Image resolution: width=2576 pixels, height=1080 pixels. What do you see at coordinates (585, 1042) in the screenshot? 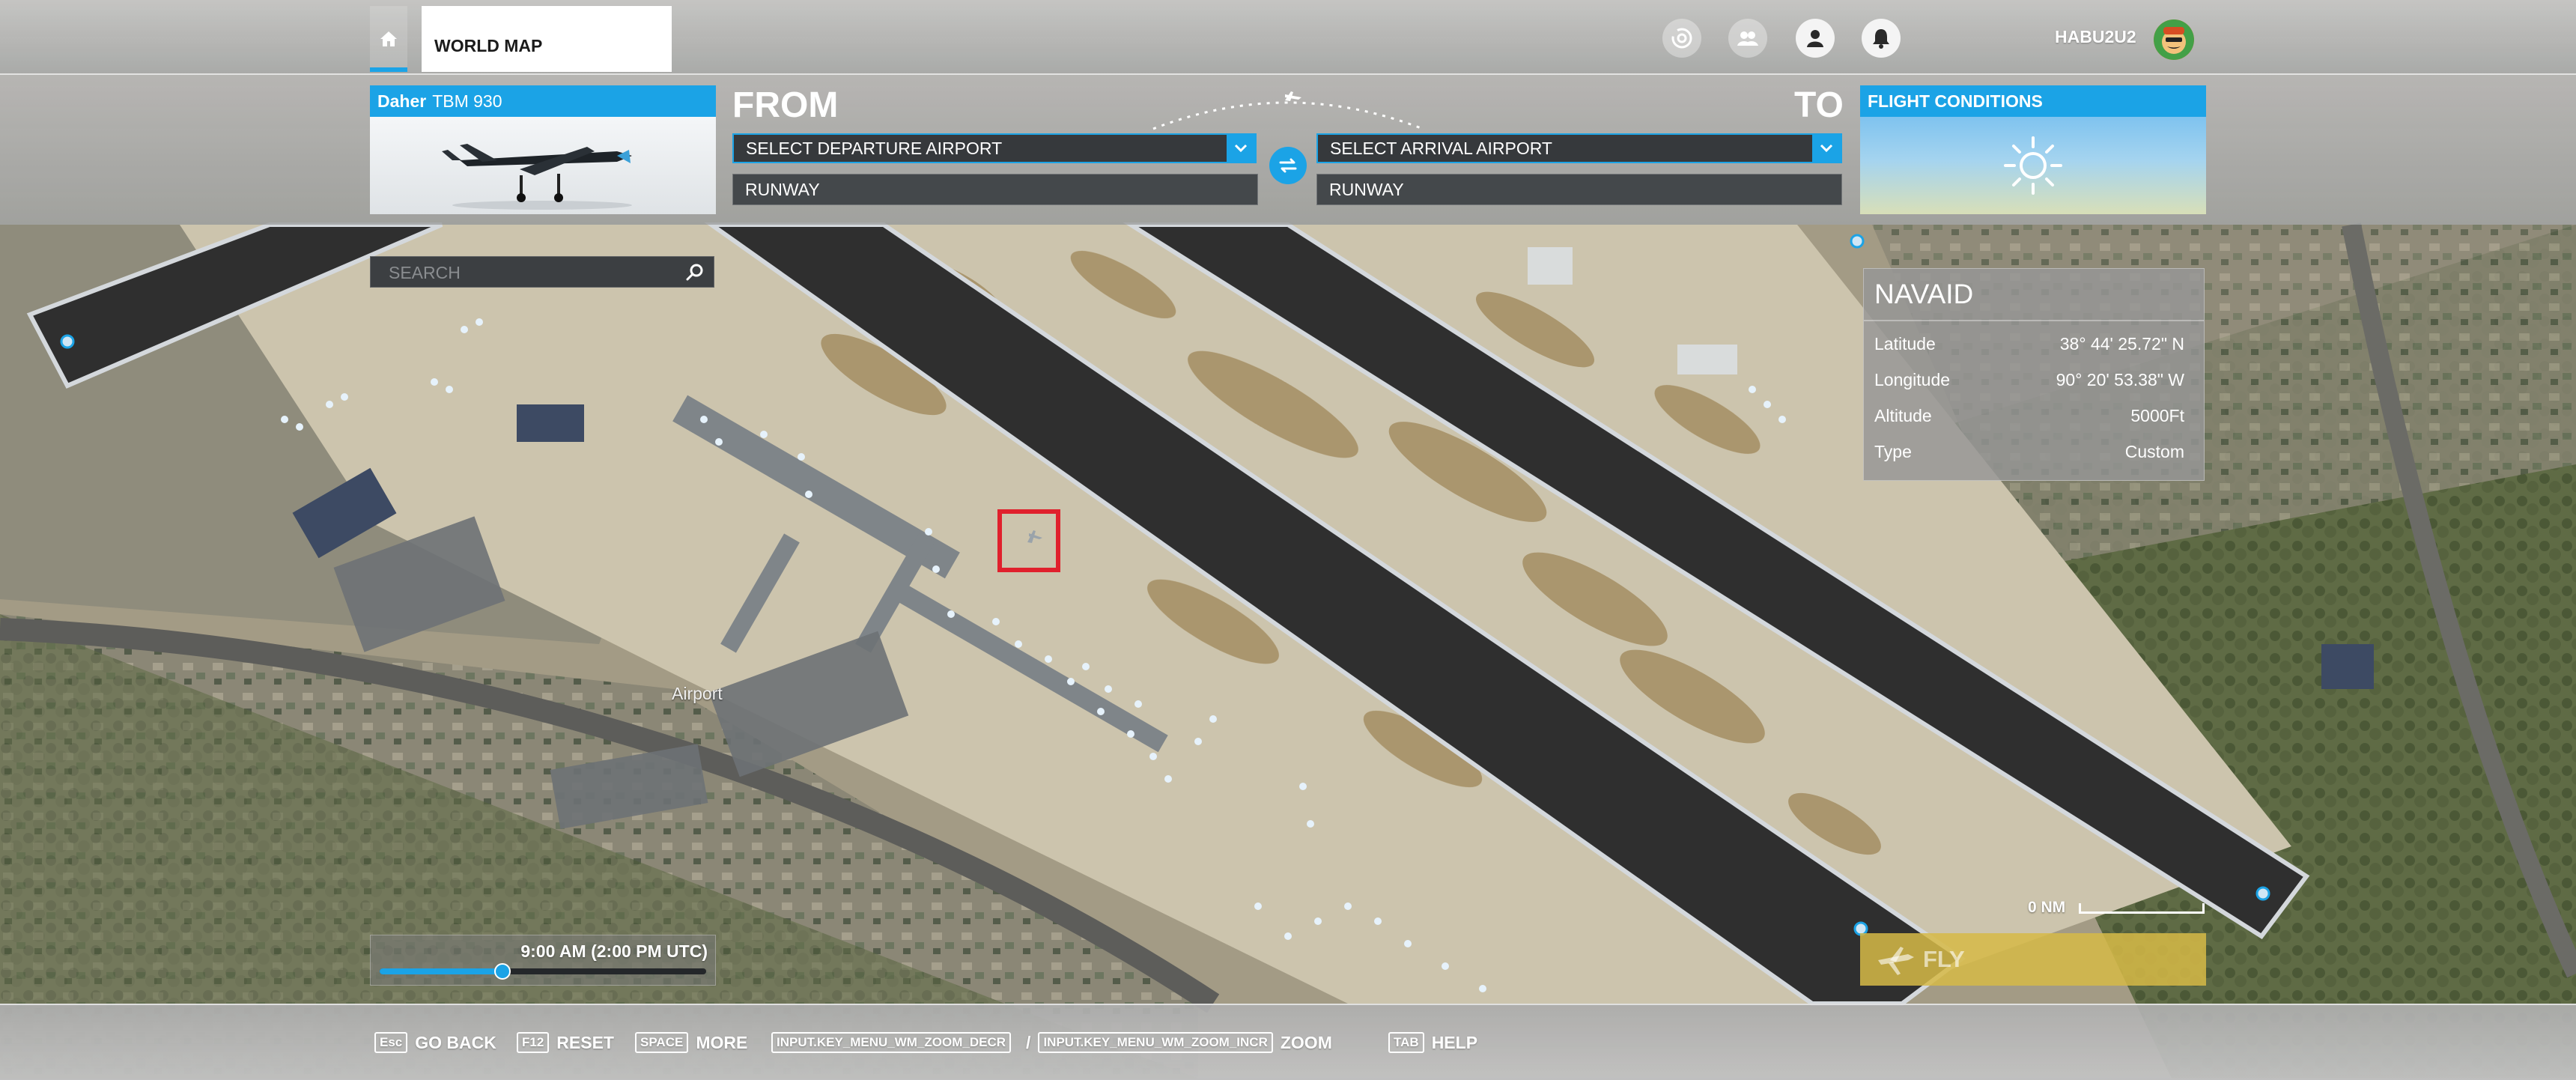
I see `hint-label: RESET` at bounding box center [585, 1042].